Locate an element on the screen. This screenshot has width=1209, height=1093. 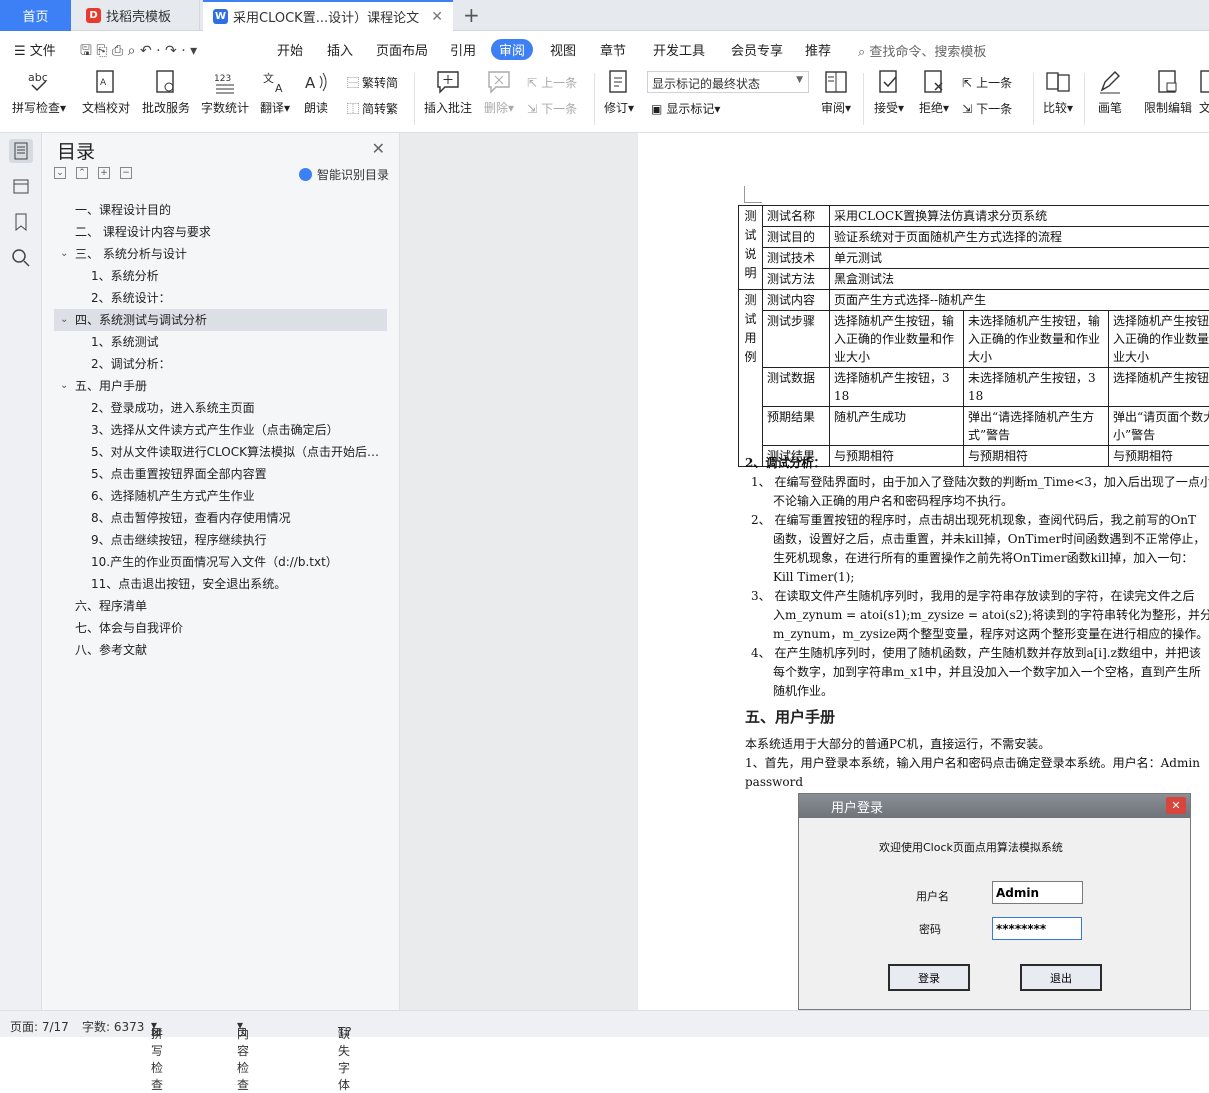
compare-button: 比较▾ is located at coordinates (1058, 92).